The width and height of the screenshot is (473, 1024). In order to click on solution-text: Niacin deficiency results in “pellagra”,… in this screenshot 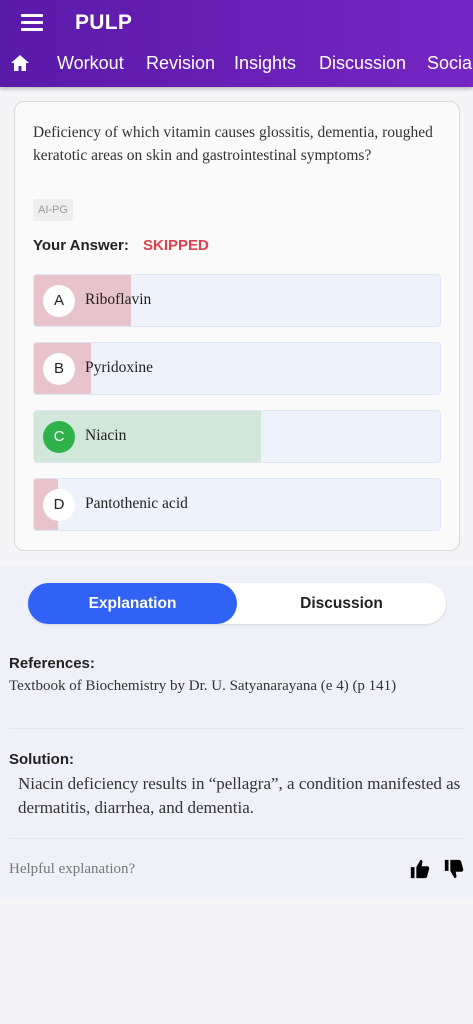, I will do `click(239, 795)`.